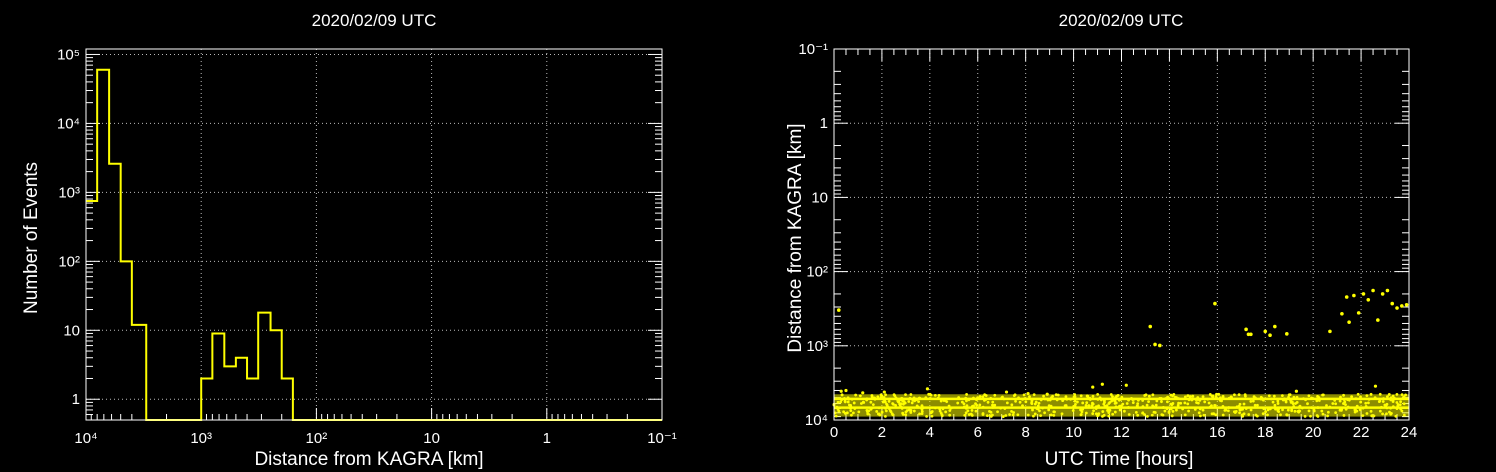 The height and width of the screenshot is (472, 1496). I want to click on scatter-title: 2020/02/09 UTC, so click(1121, 20).